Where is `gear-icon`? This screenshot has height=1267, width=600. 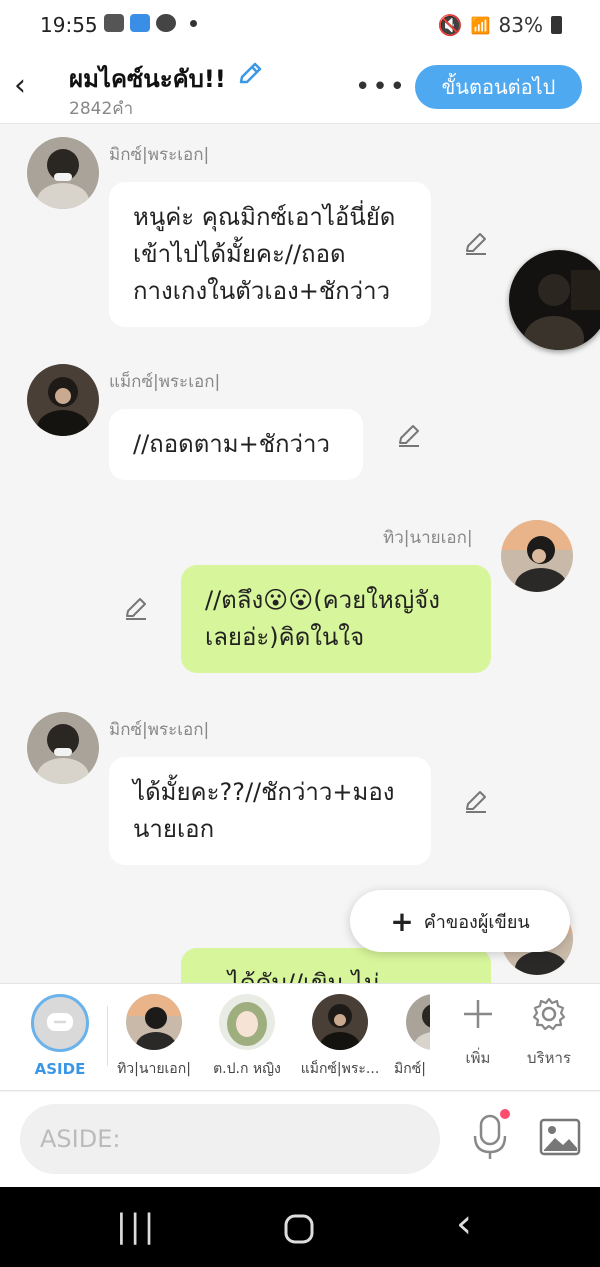 gear-icon is located at coordinates (549, 1014).